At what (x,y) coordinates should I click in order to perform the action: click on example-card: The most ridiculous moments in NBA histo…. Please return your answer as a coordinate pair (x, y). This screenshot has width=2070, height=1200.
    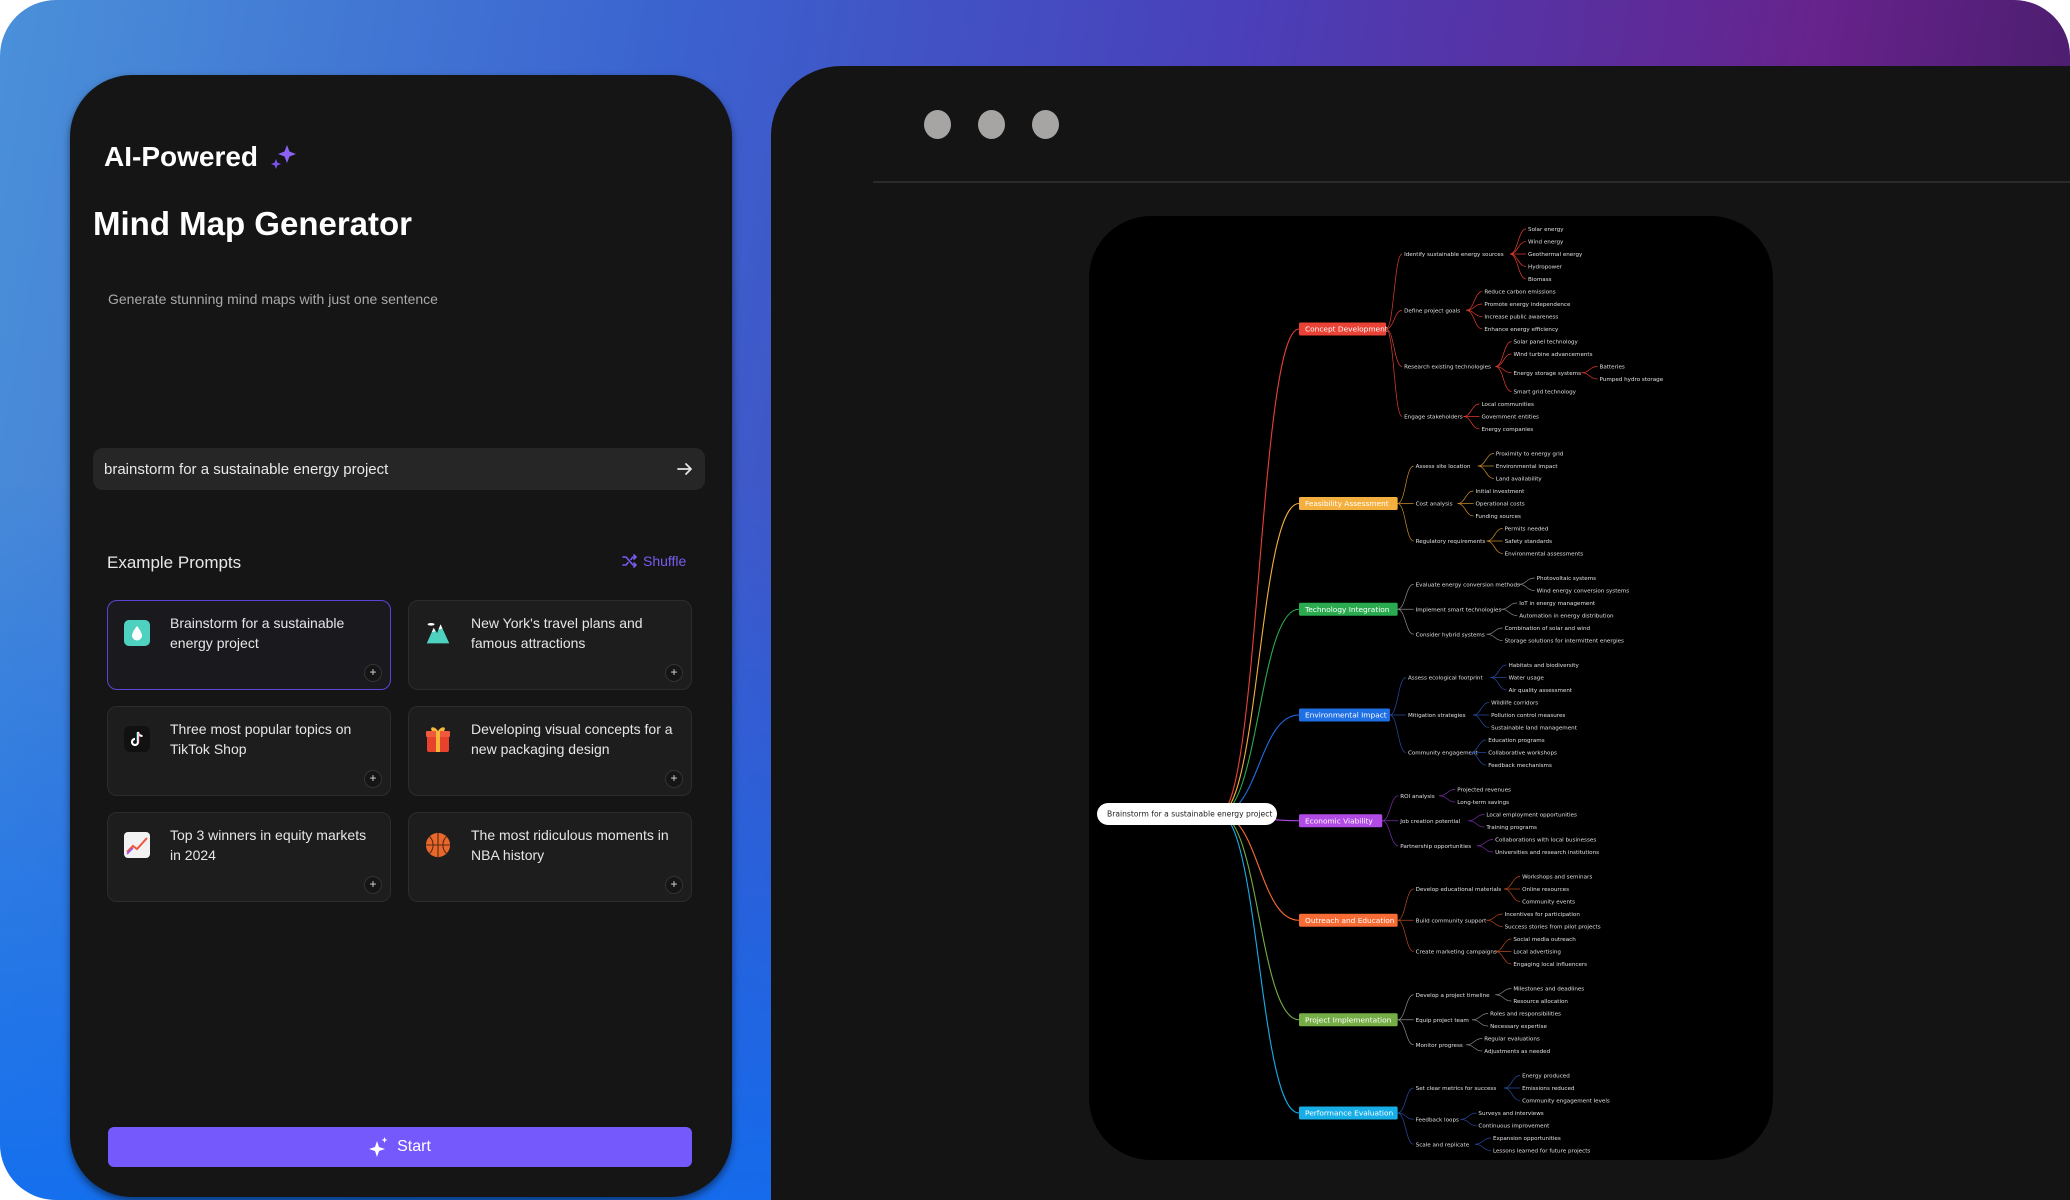
    Looking at the image, I should click on (550, 857).